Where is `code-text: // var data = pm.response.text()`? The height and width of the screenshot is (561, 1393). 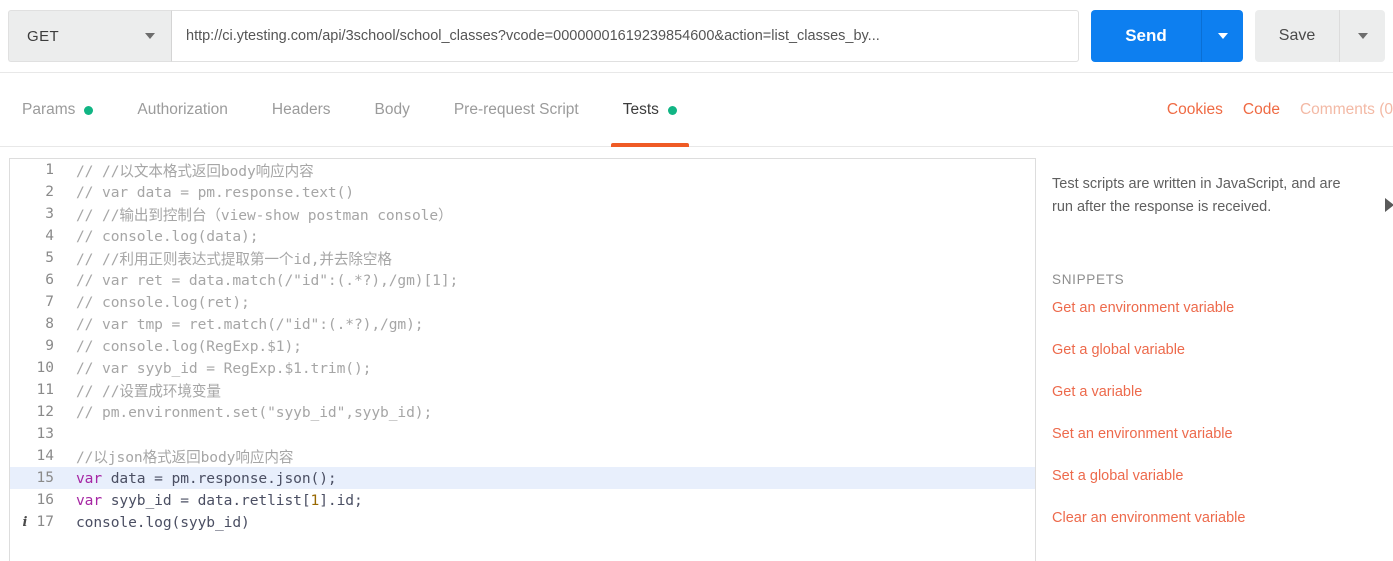
code-text: // var data = pm.response.text() is located at coordinates (208, 192).